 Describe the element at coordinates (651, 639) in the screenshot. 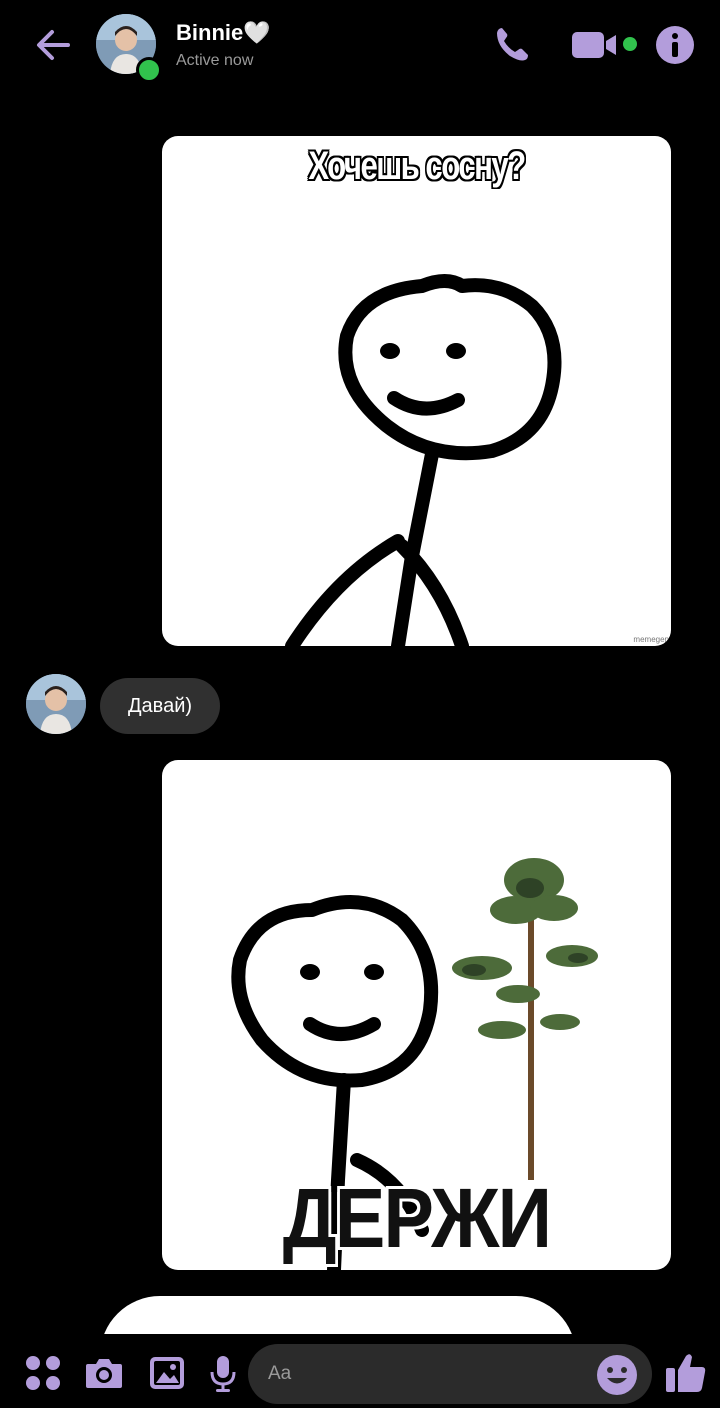

I see `meme-watermark: memegen` at that location.